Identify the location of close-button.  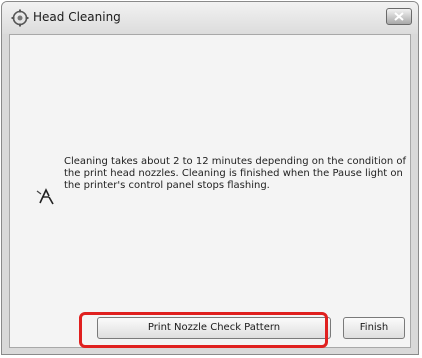
(399, 16).